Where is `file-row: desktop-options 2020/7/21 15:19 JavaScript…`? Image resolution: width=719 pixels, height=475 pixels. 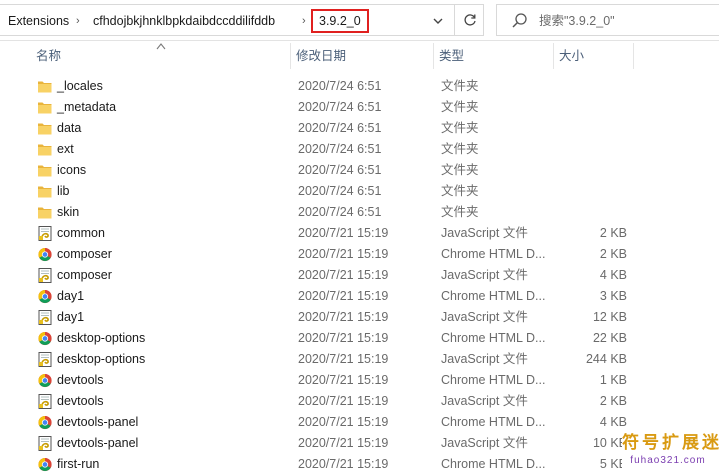 file-row: desktop-options 2020/7/21 15:19 JavaScript… is located at coordinates (359, 359).